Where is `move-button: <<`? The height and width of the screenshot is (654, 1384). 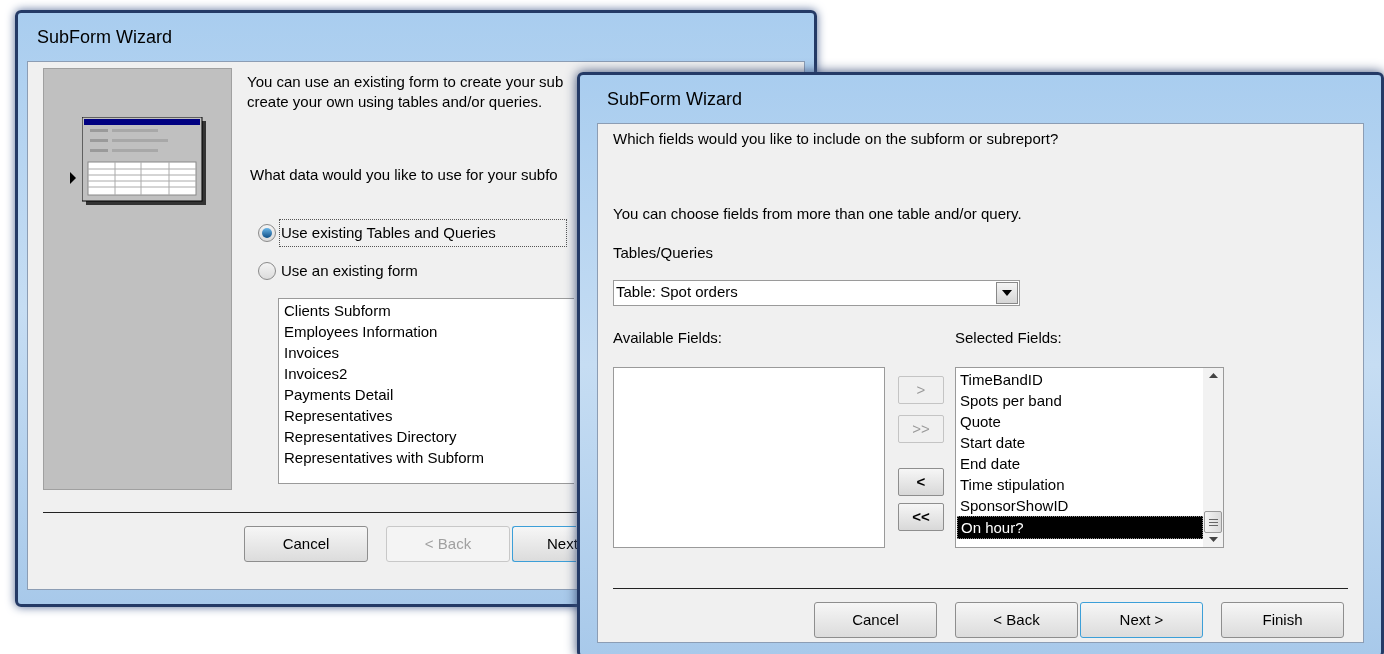 move-button: << is located at coordinates (921, 517).